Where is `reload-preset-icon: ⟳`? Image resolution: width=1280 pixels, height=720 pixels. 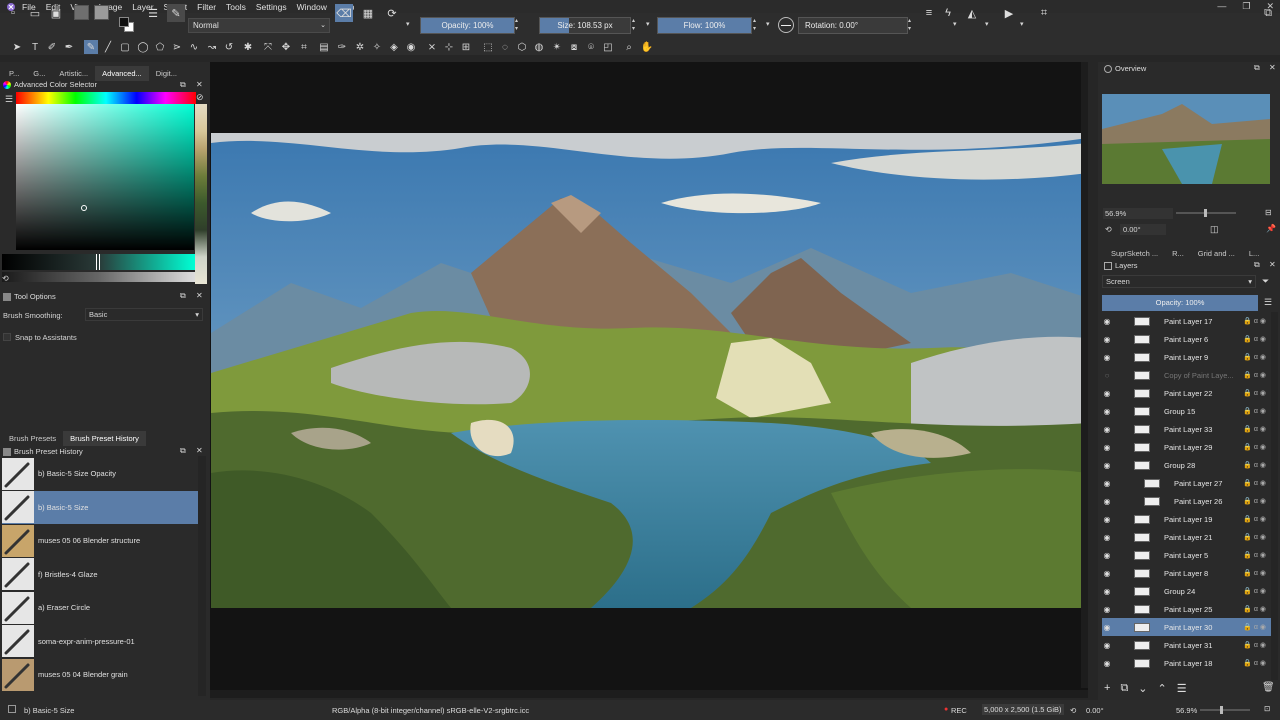
reload-preset-icon: ⟳ is located at coordinates (392, 13).